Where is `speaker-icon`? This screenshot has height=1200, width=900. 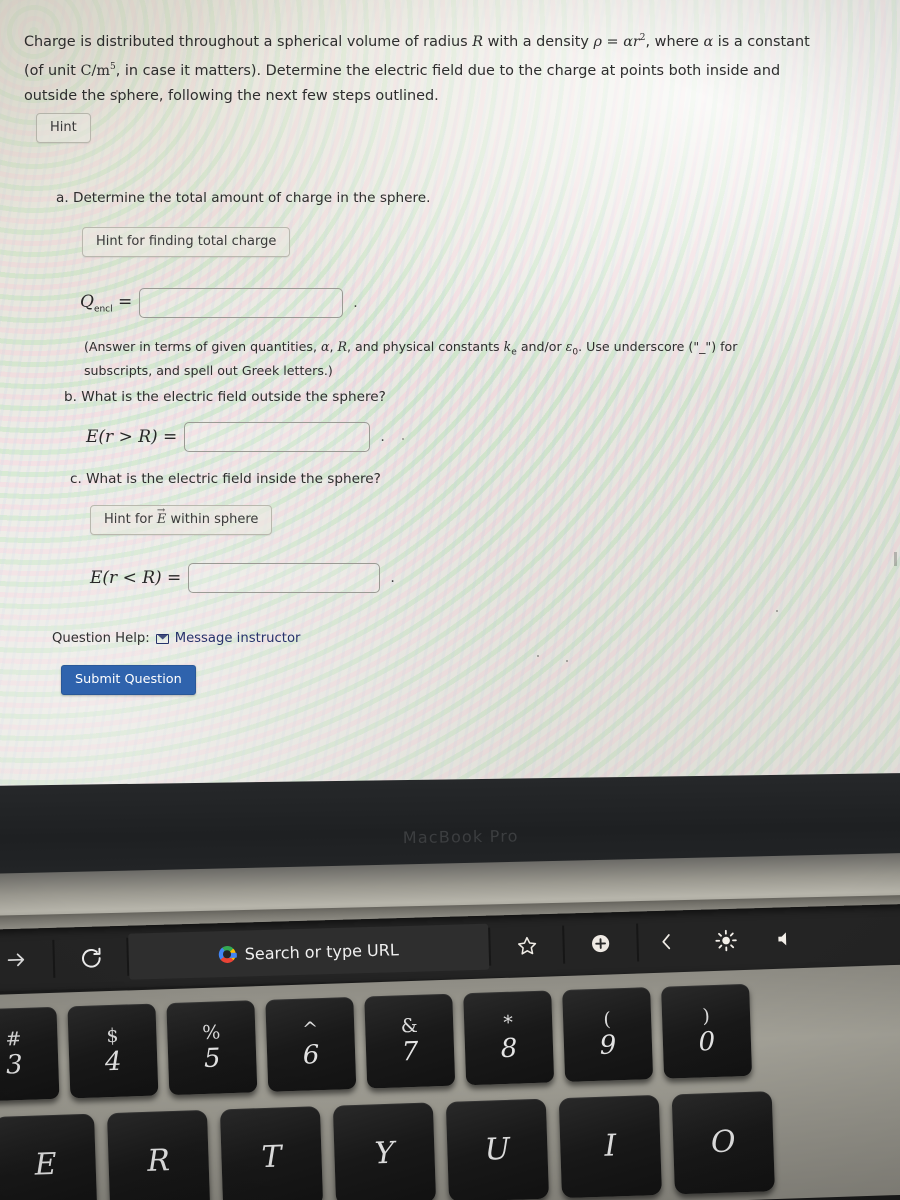 speaker-icon is located at coordinates (781, 938).